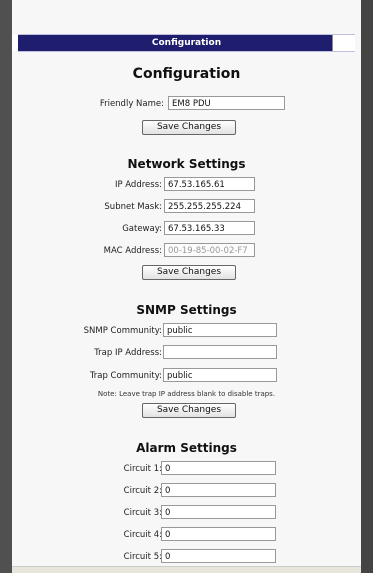 This screenshot has height=573, width=373. Describe the element at coordinates (142, 469) in the screenshot. I see `circuit-label: Circuit 1:` at that location.